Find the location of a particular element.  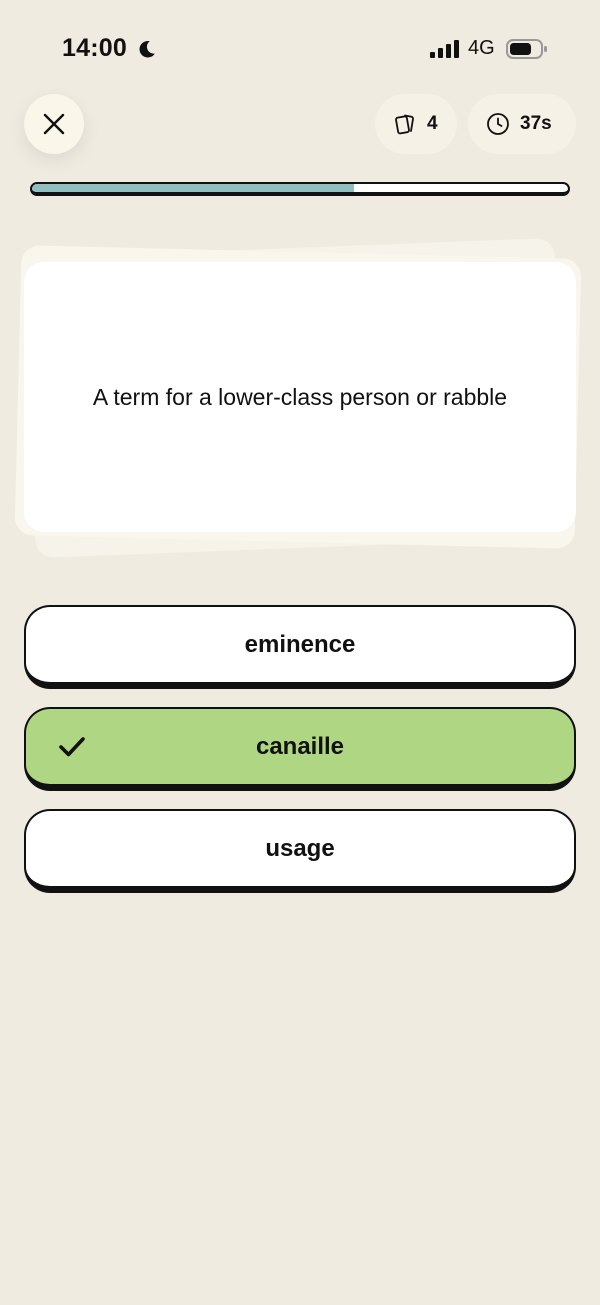

answer-option-3: usage is located at coordinates (300, 851).